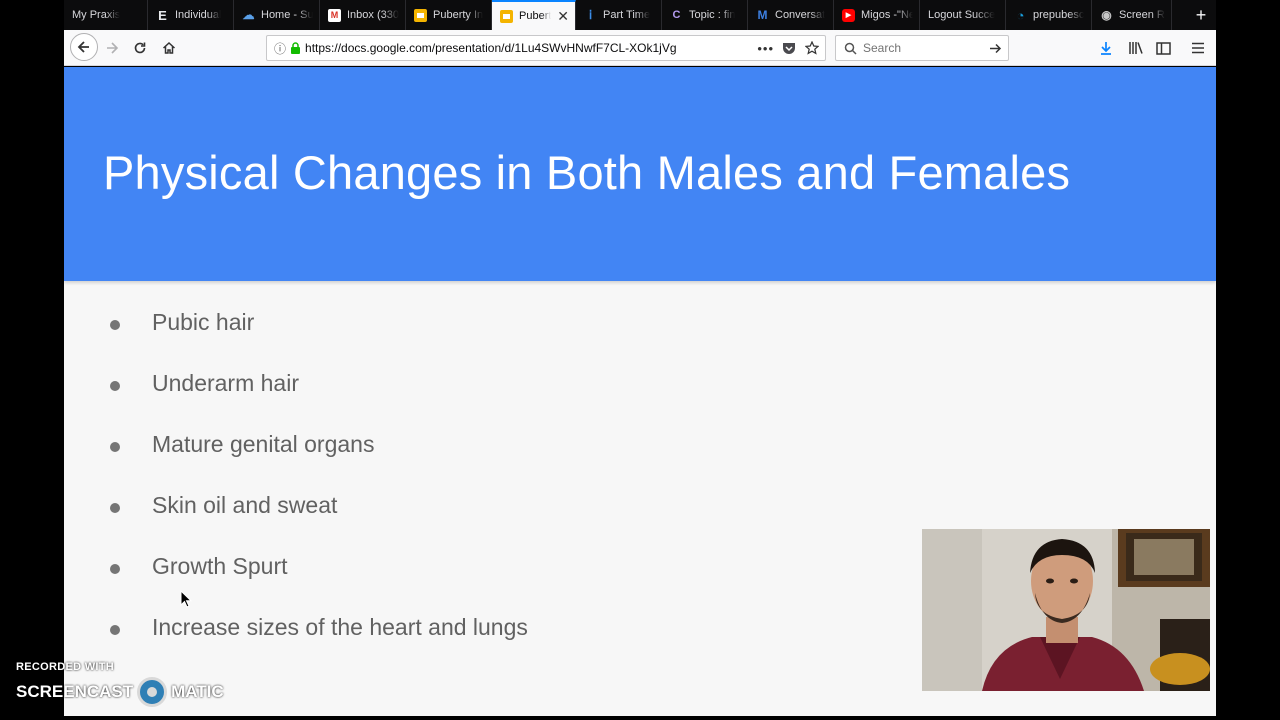 This screenshot has height=720, width=1280. I want to click on record-icon: ◉, so click(1106, 15).